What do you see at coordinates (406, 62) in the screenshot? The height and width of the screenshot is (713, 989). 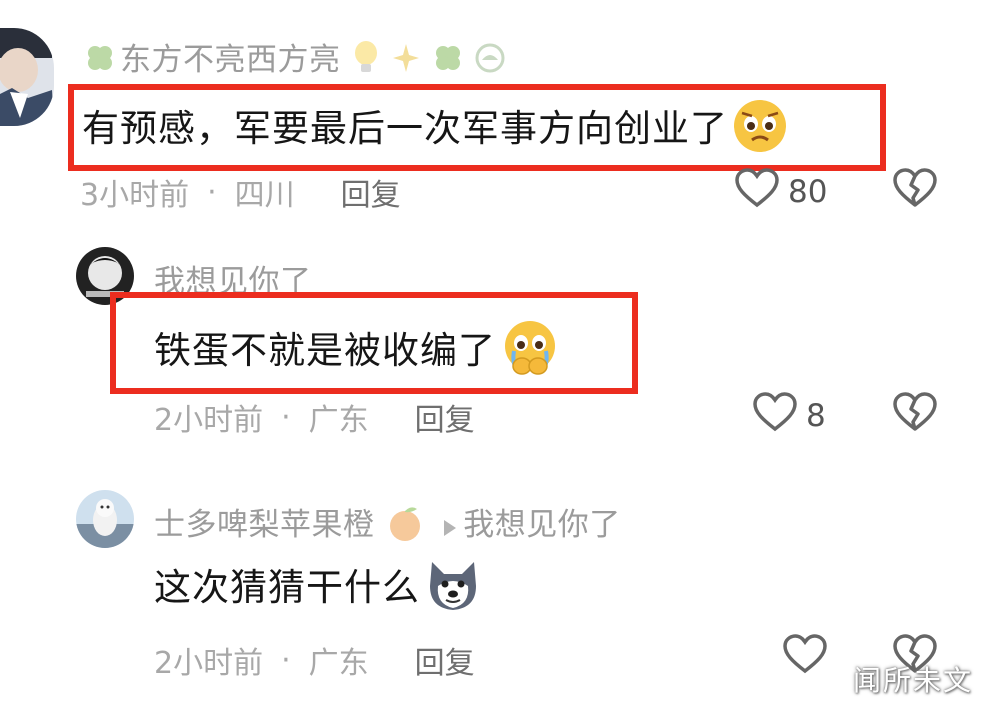 I see `sparkle-icon` at bounding box center [406, 62].